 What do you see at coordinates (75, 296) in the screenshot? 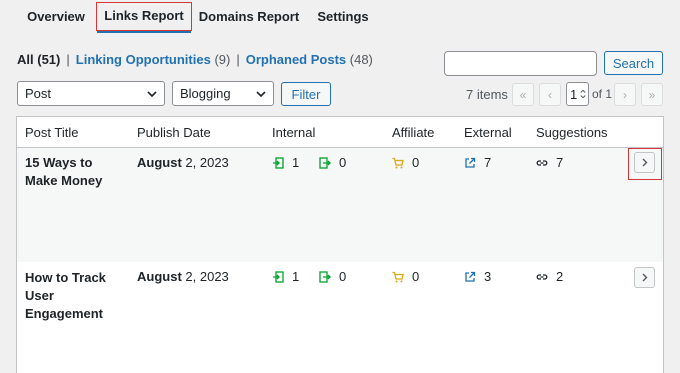
I see `post-title: How to Track User Engagement` at bounding box center [75, 296].